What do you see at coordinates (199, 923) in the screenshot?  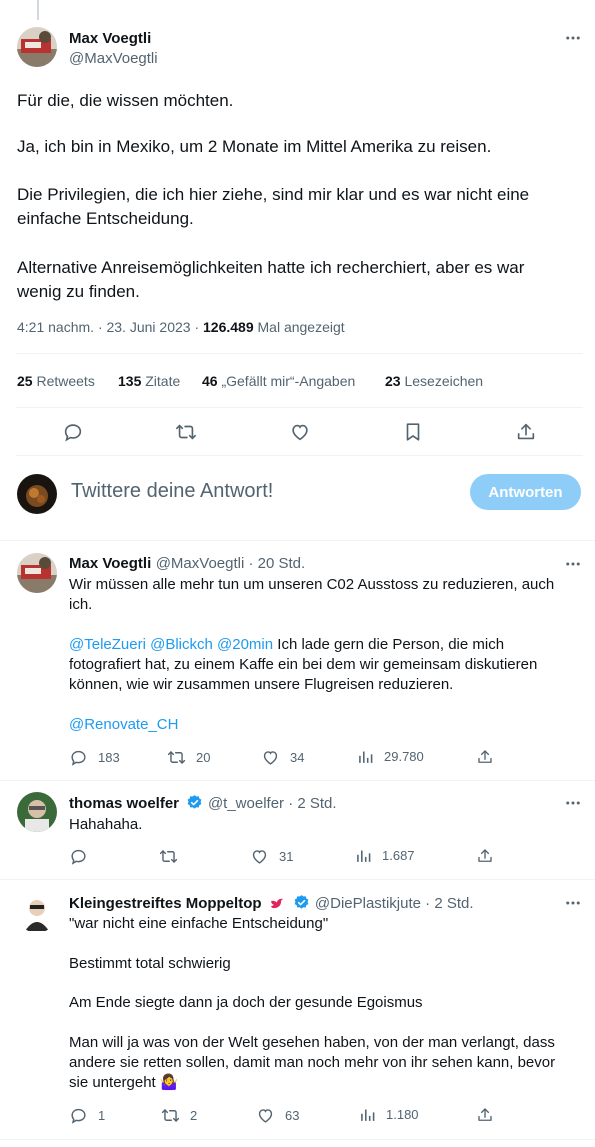 I see `reply-text-line: "war nicht eine einfache Entscheidung"` at bounding box center [199, 923].